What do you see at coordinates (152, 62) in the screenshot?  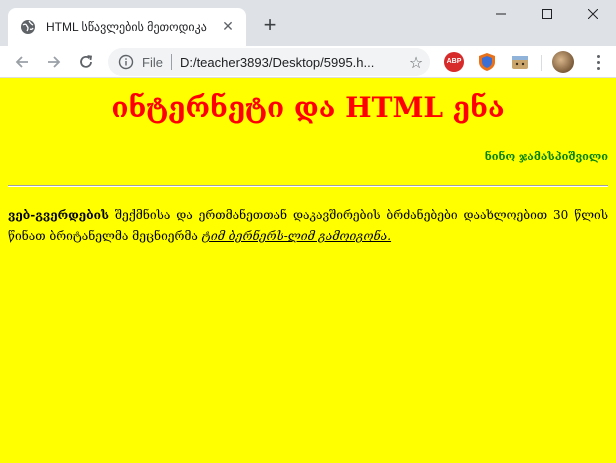 I see `address-scheme: File` at bounding box center [152, 62].